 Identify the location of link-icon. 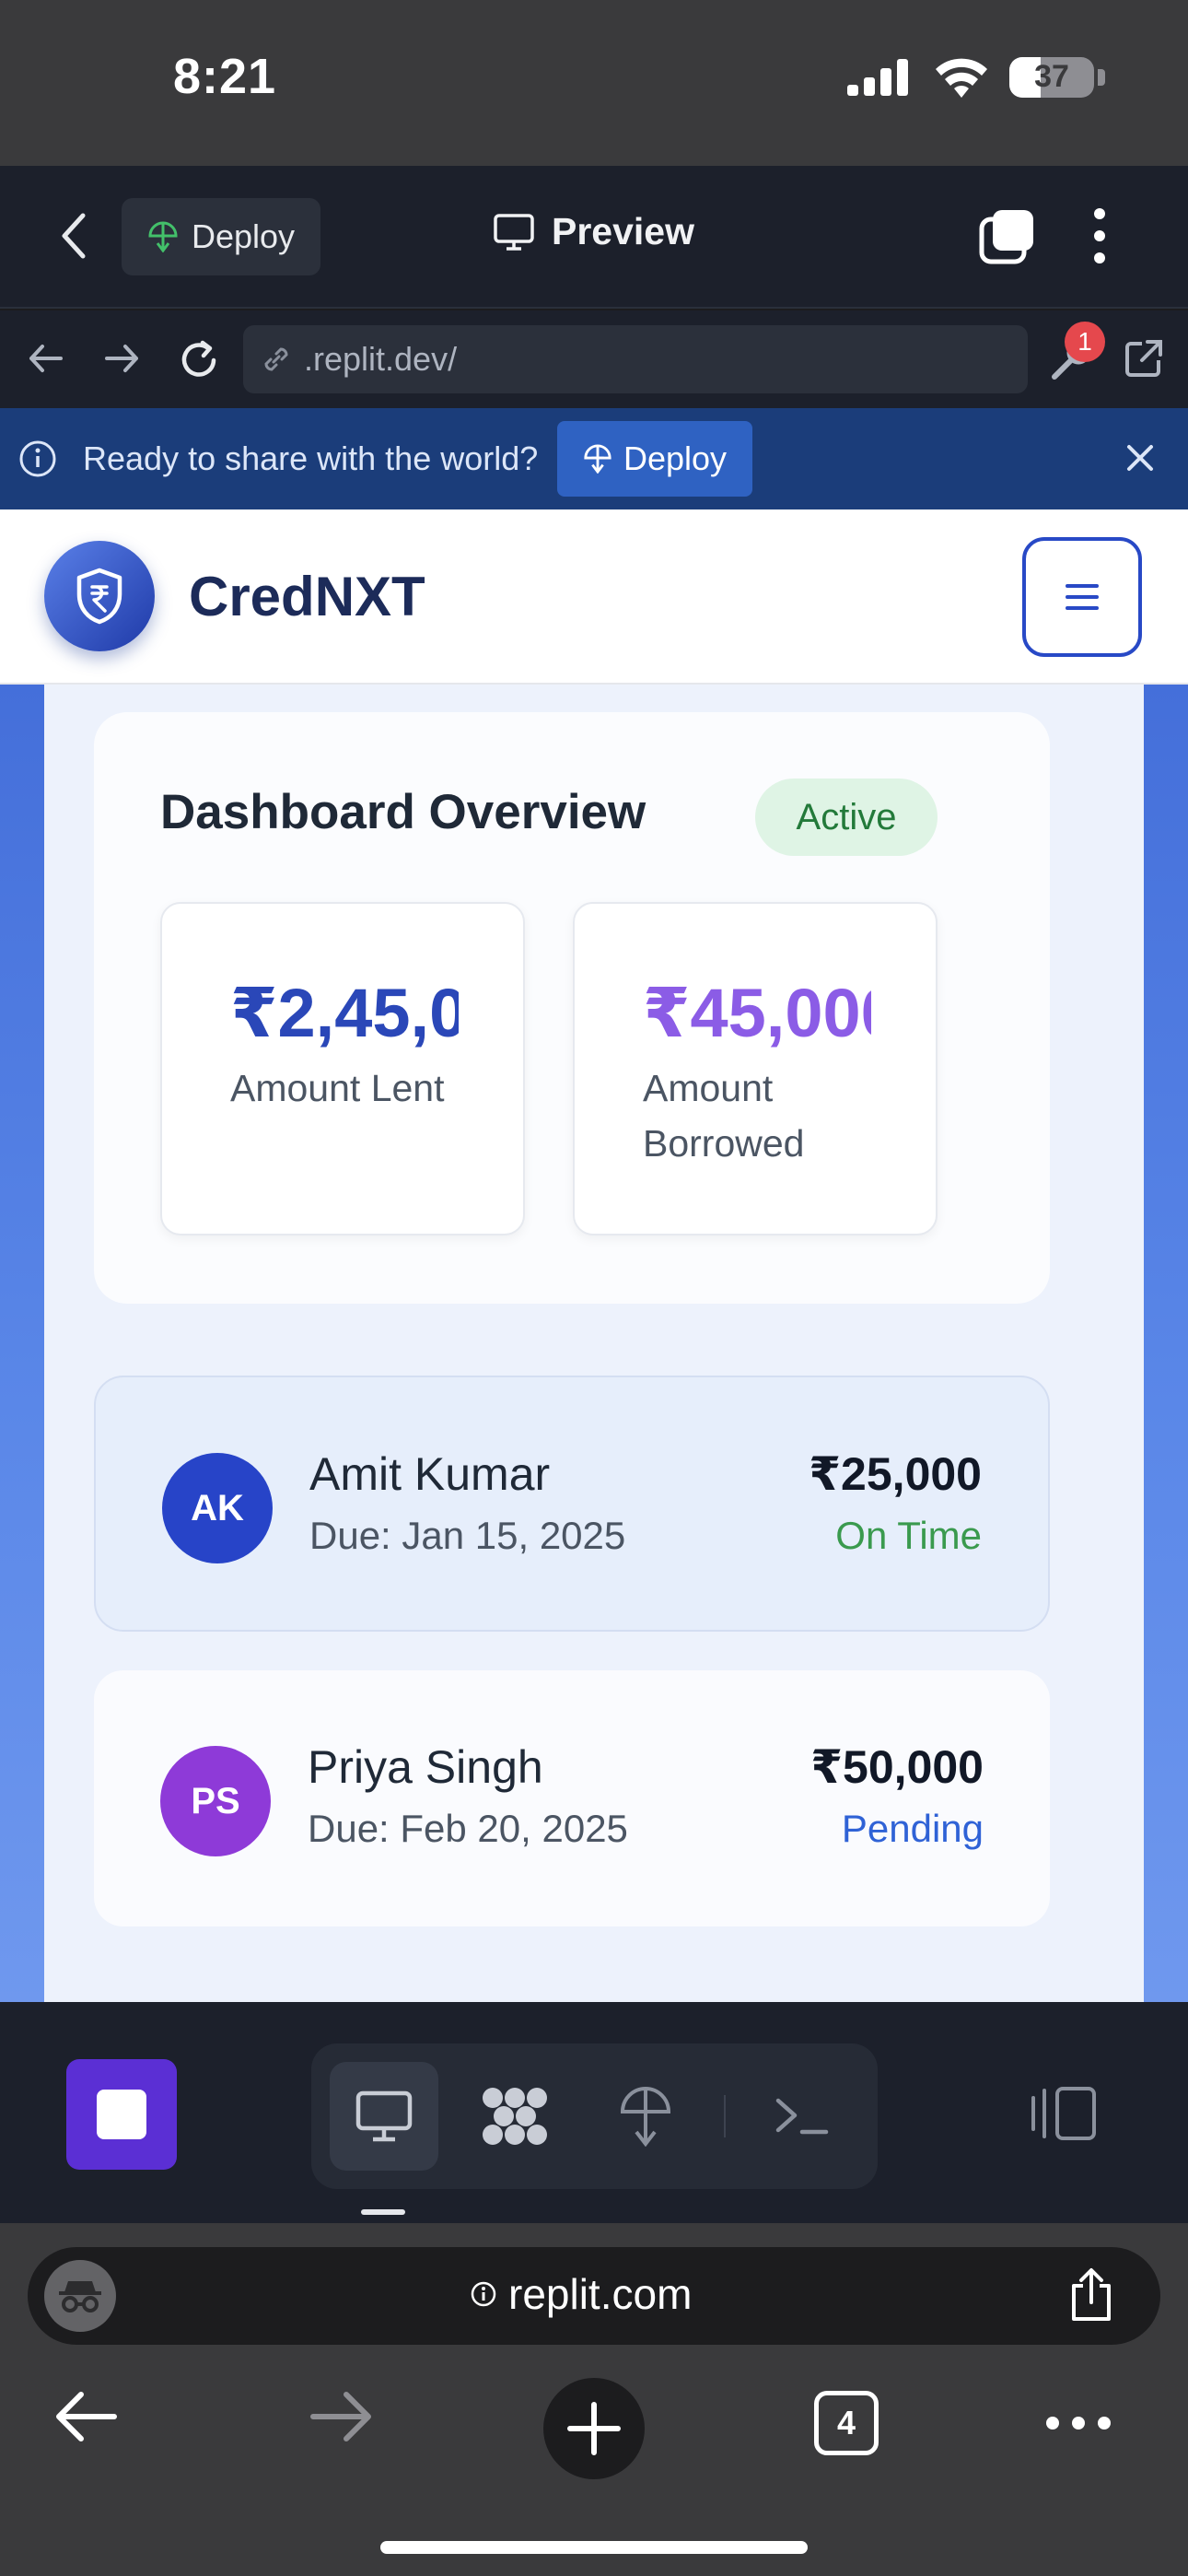
(276, 359).